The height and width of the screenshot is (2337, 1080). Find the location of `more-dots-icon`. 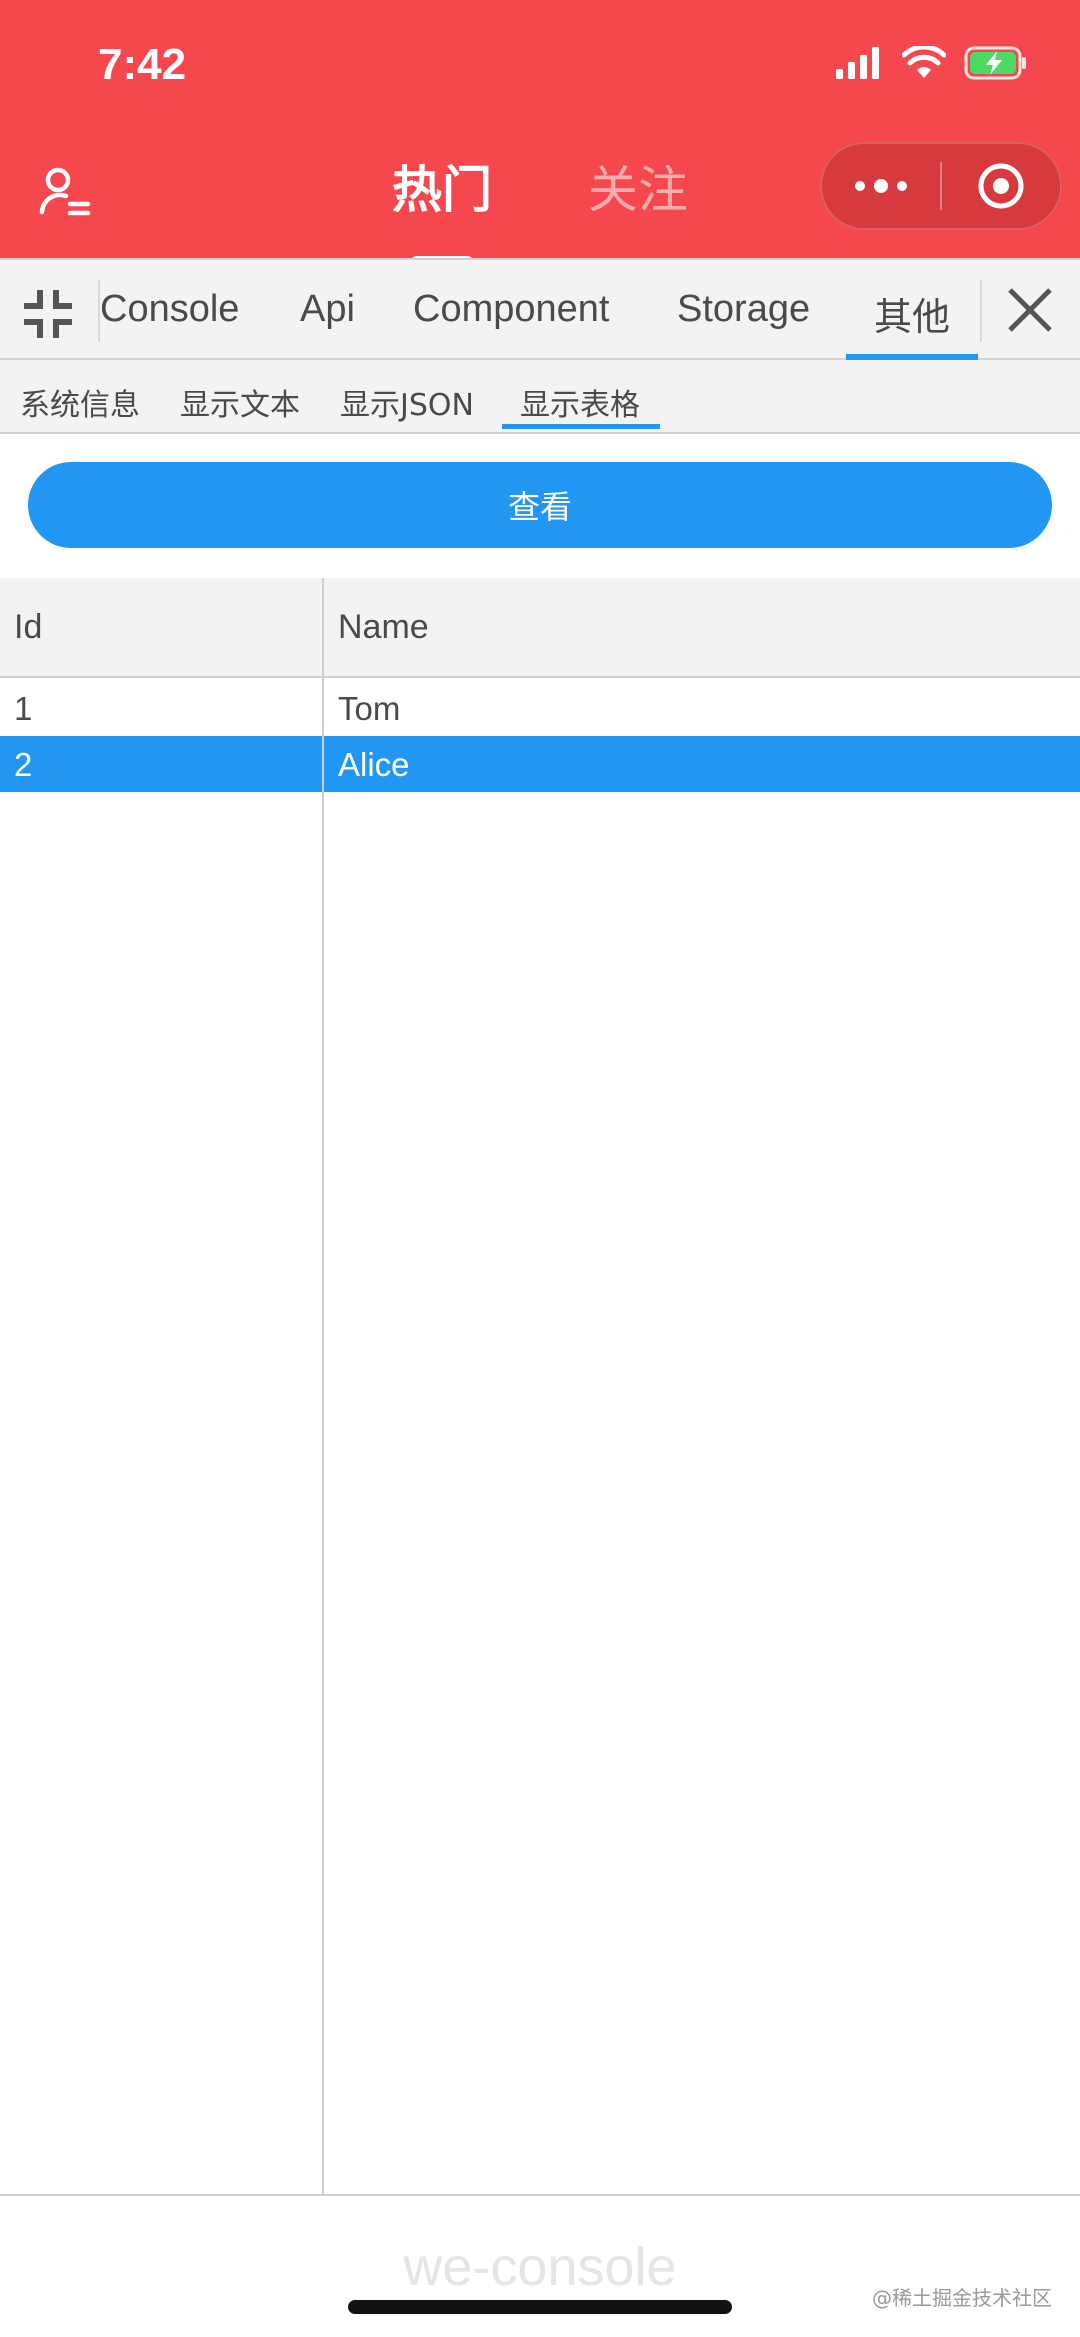

more-dots-icon is located at coordinates (881, 186).